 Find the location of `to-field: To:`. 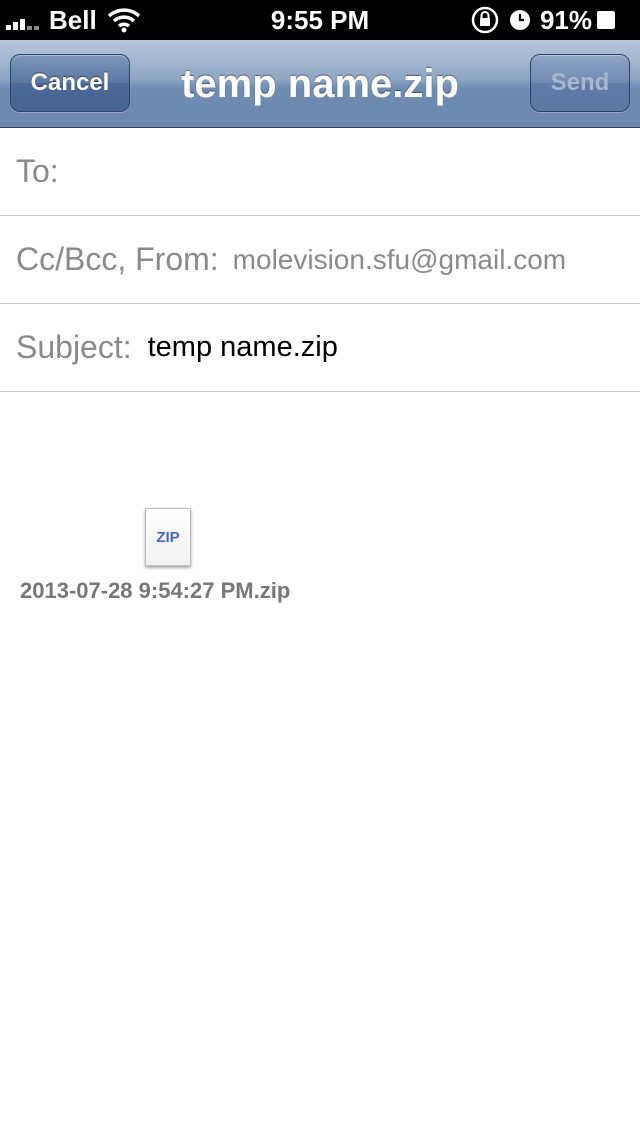

to-field: To: is located at coordinates (320, 172).